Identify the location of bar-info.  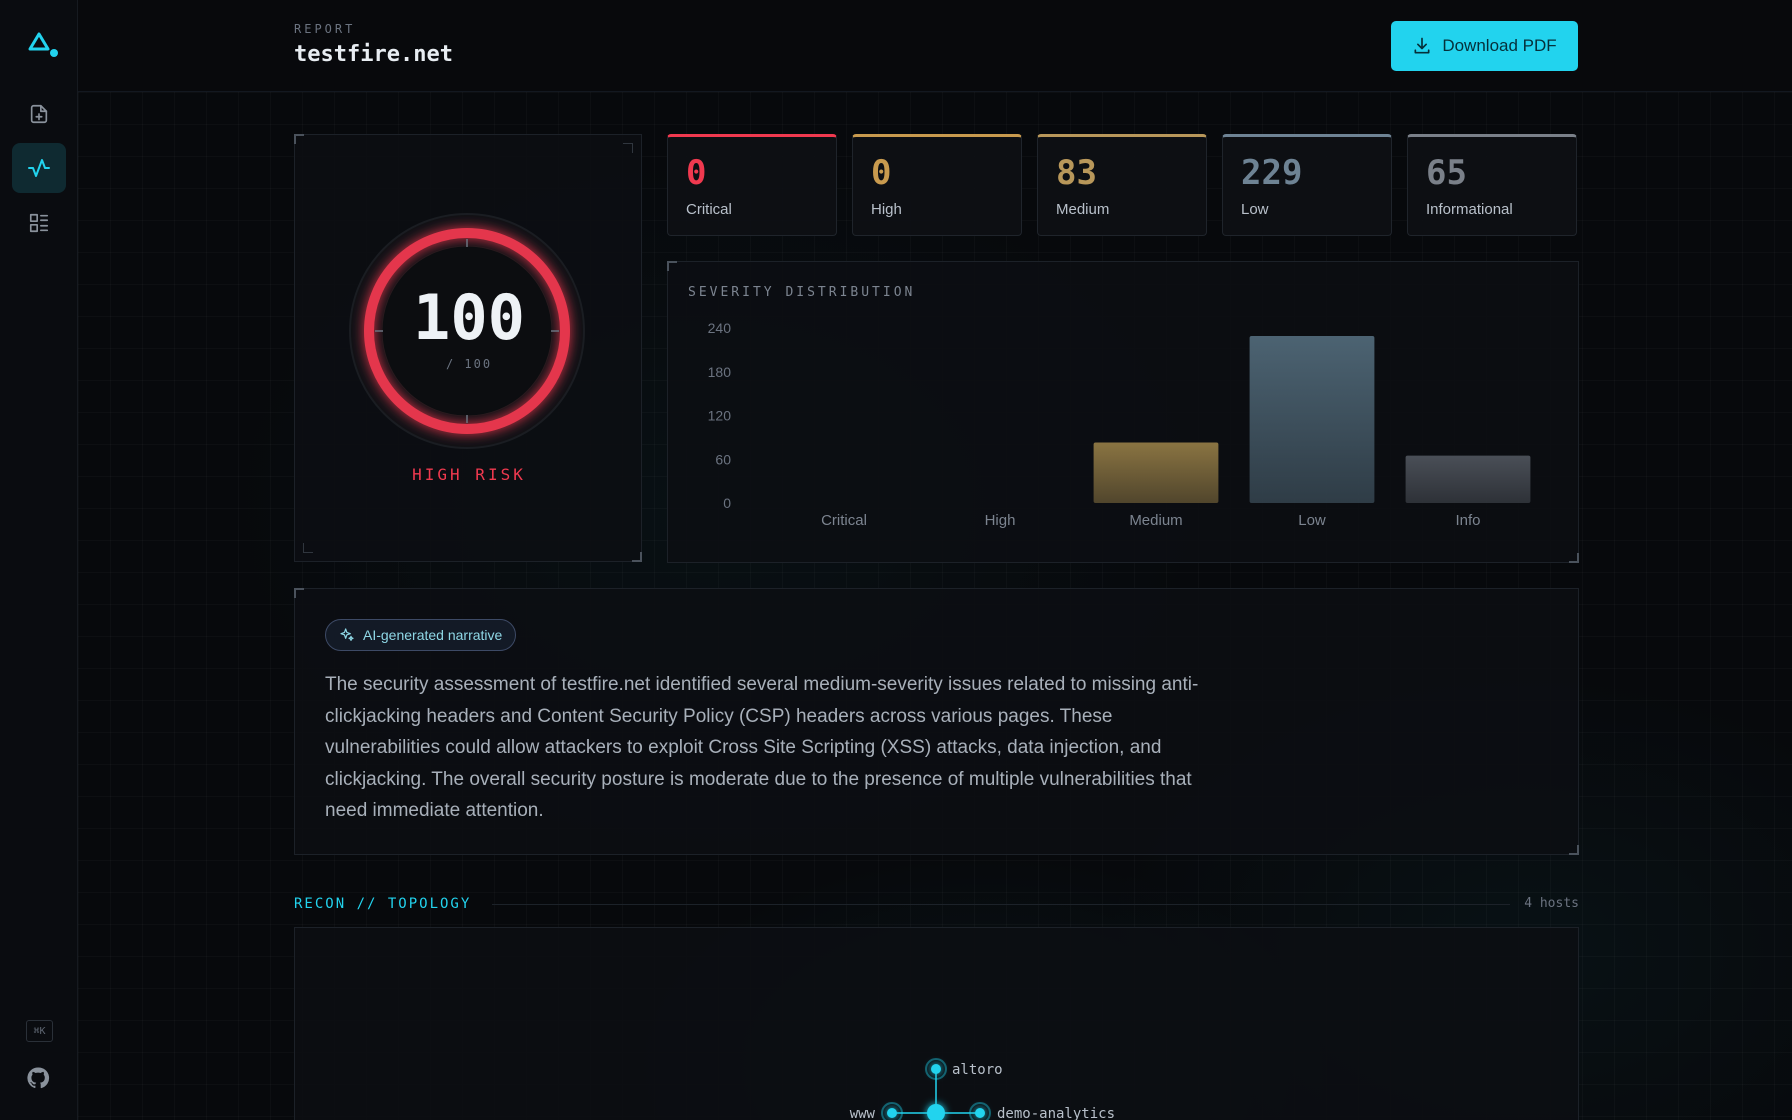
(1468, 479).